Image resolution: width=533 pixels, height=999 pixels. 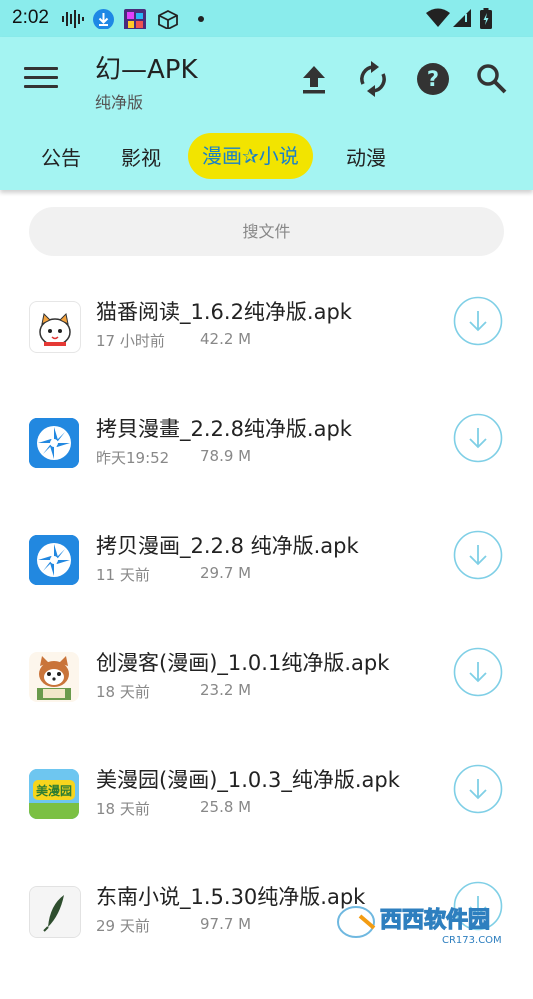 I want to click on list-item: 创漫客(漫画)_1.0.1纯净版.apk 18 天前 23.2 M, so click(x=266, y=706).